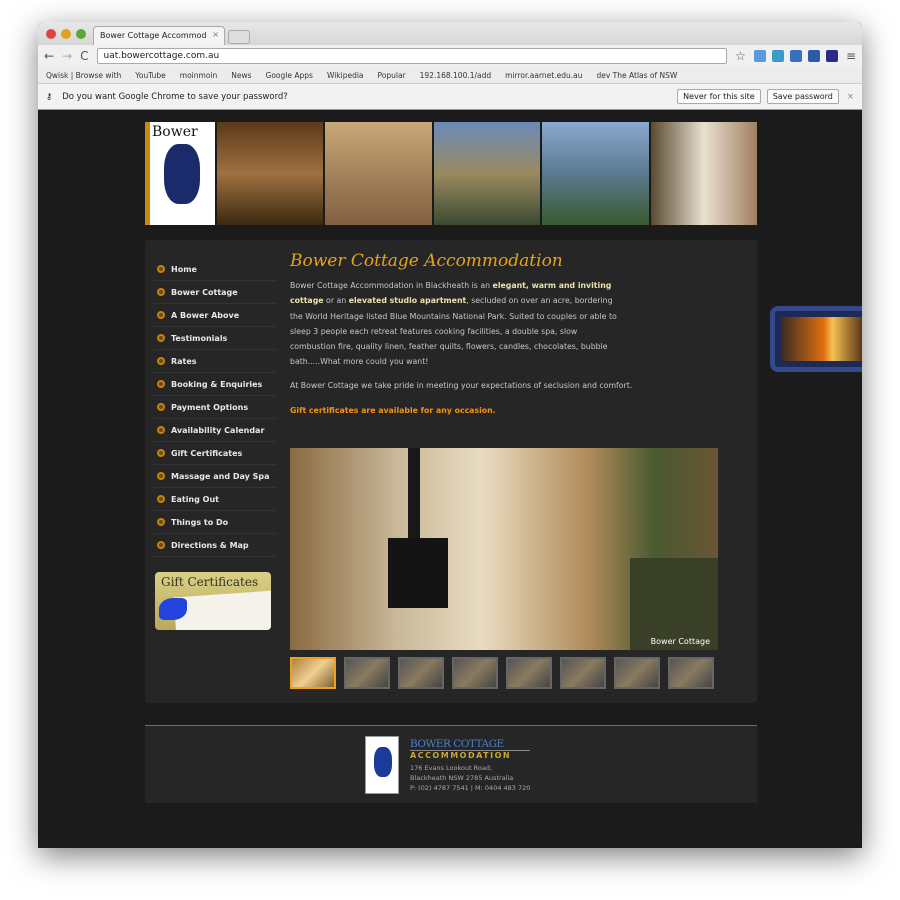 This screenshot has height=900, width=900. I want to click on forward-icon: →, so click(67, 56).